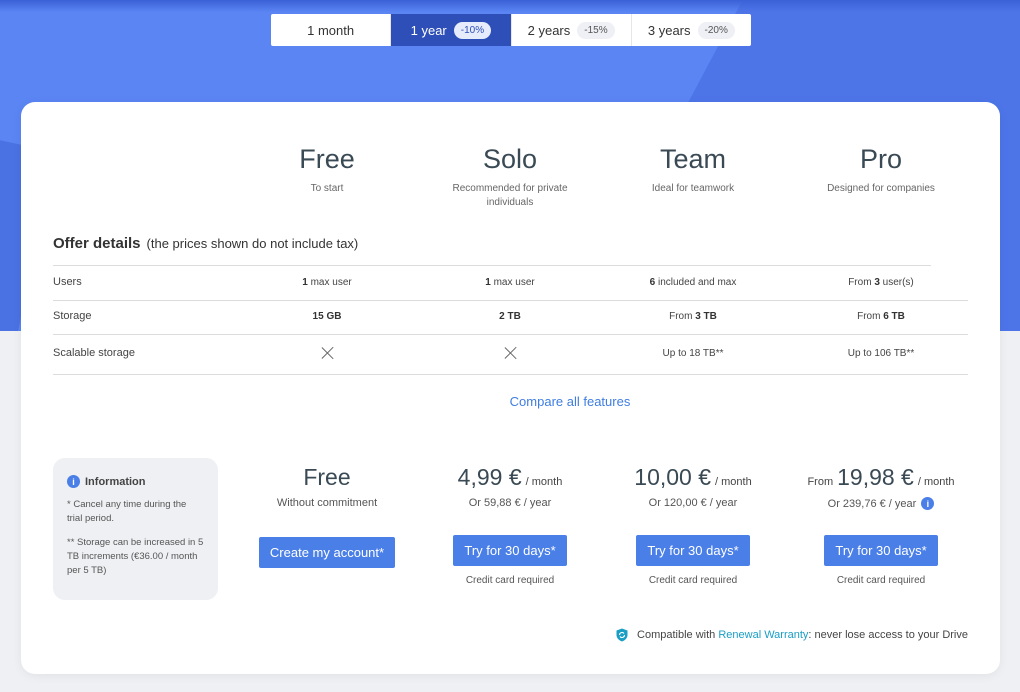 The image size is (1020, 692). I want to click on price-amount: 19,98 €, so click(875, 477).